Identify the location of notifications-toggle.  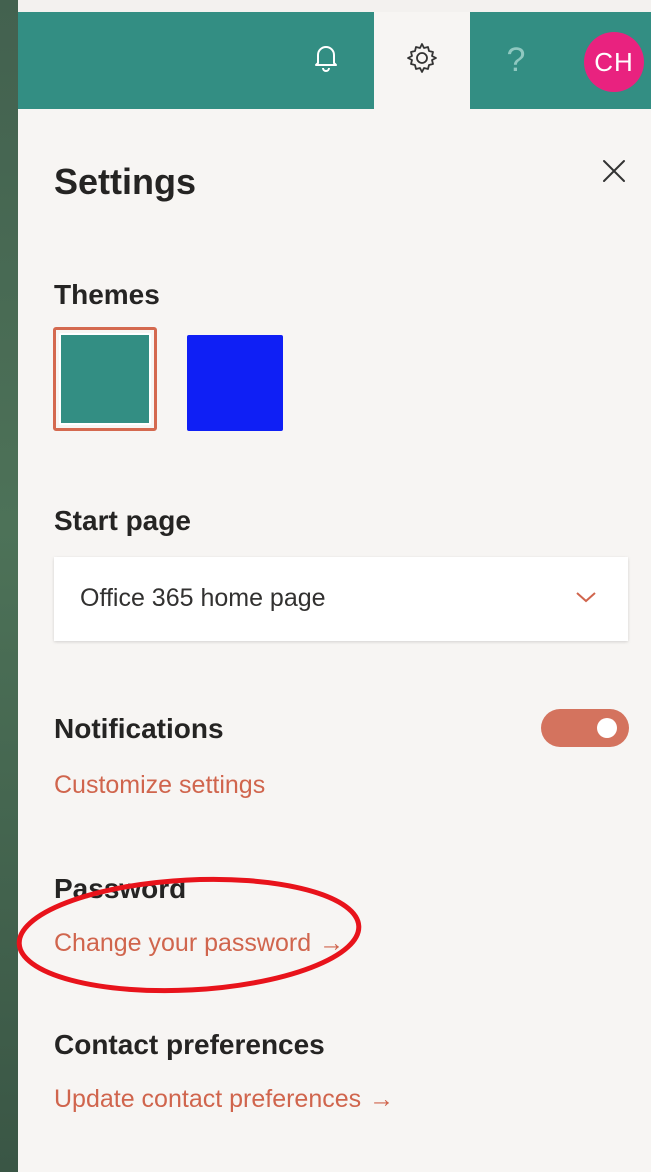
(585, 728).